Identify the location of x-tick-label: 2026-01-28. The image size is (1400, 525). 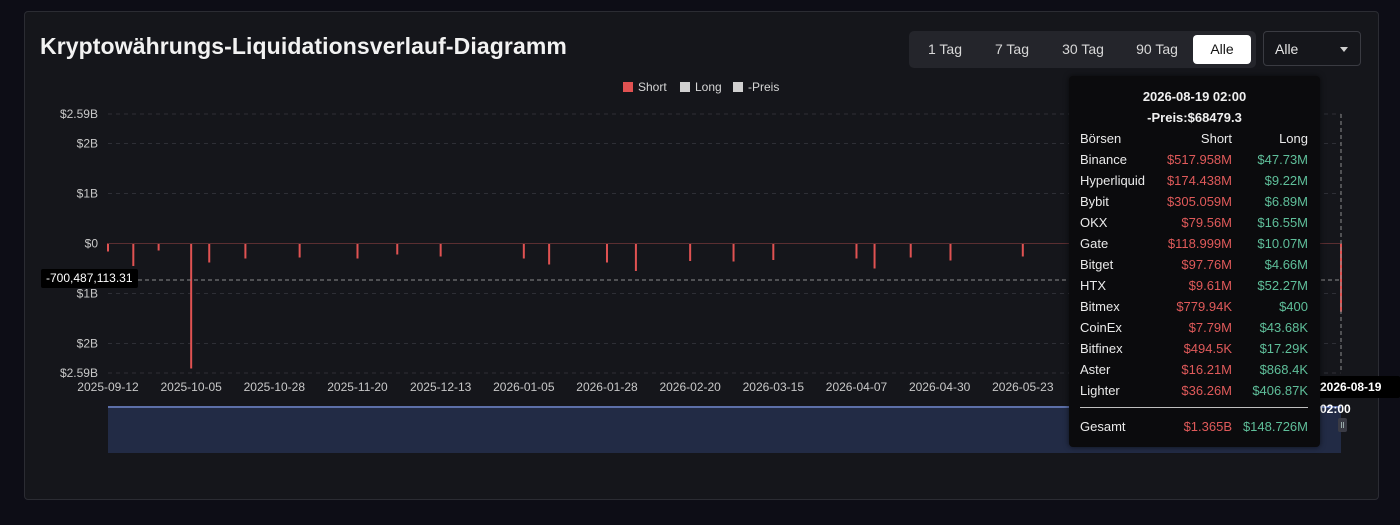
(607, 387).